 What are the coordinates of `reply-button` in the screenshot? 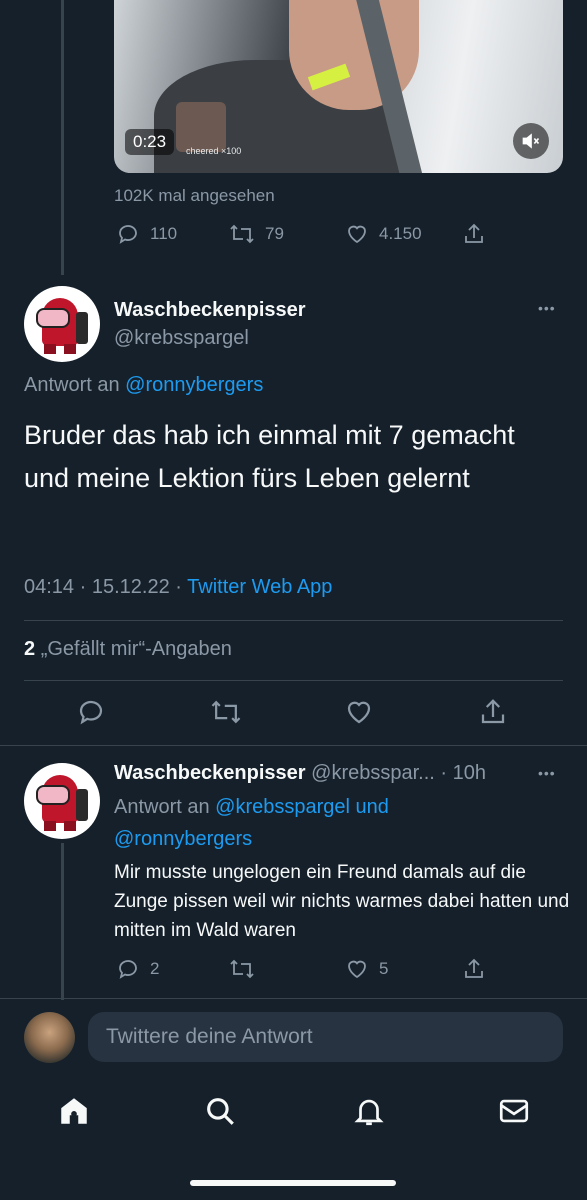 It's located at (91, 714).